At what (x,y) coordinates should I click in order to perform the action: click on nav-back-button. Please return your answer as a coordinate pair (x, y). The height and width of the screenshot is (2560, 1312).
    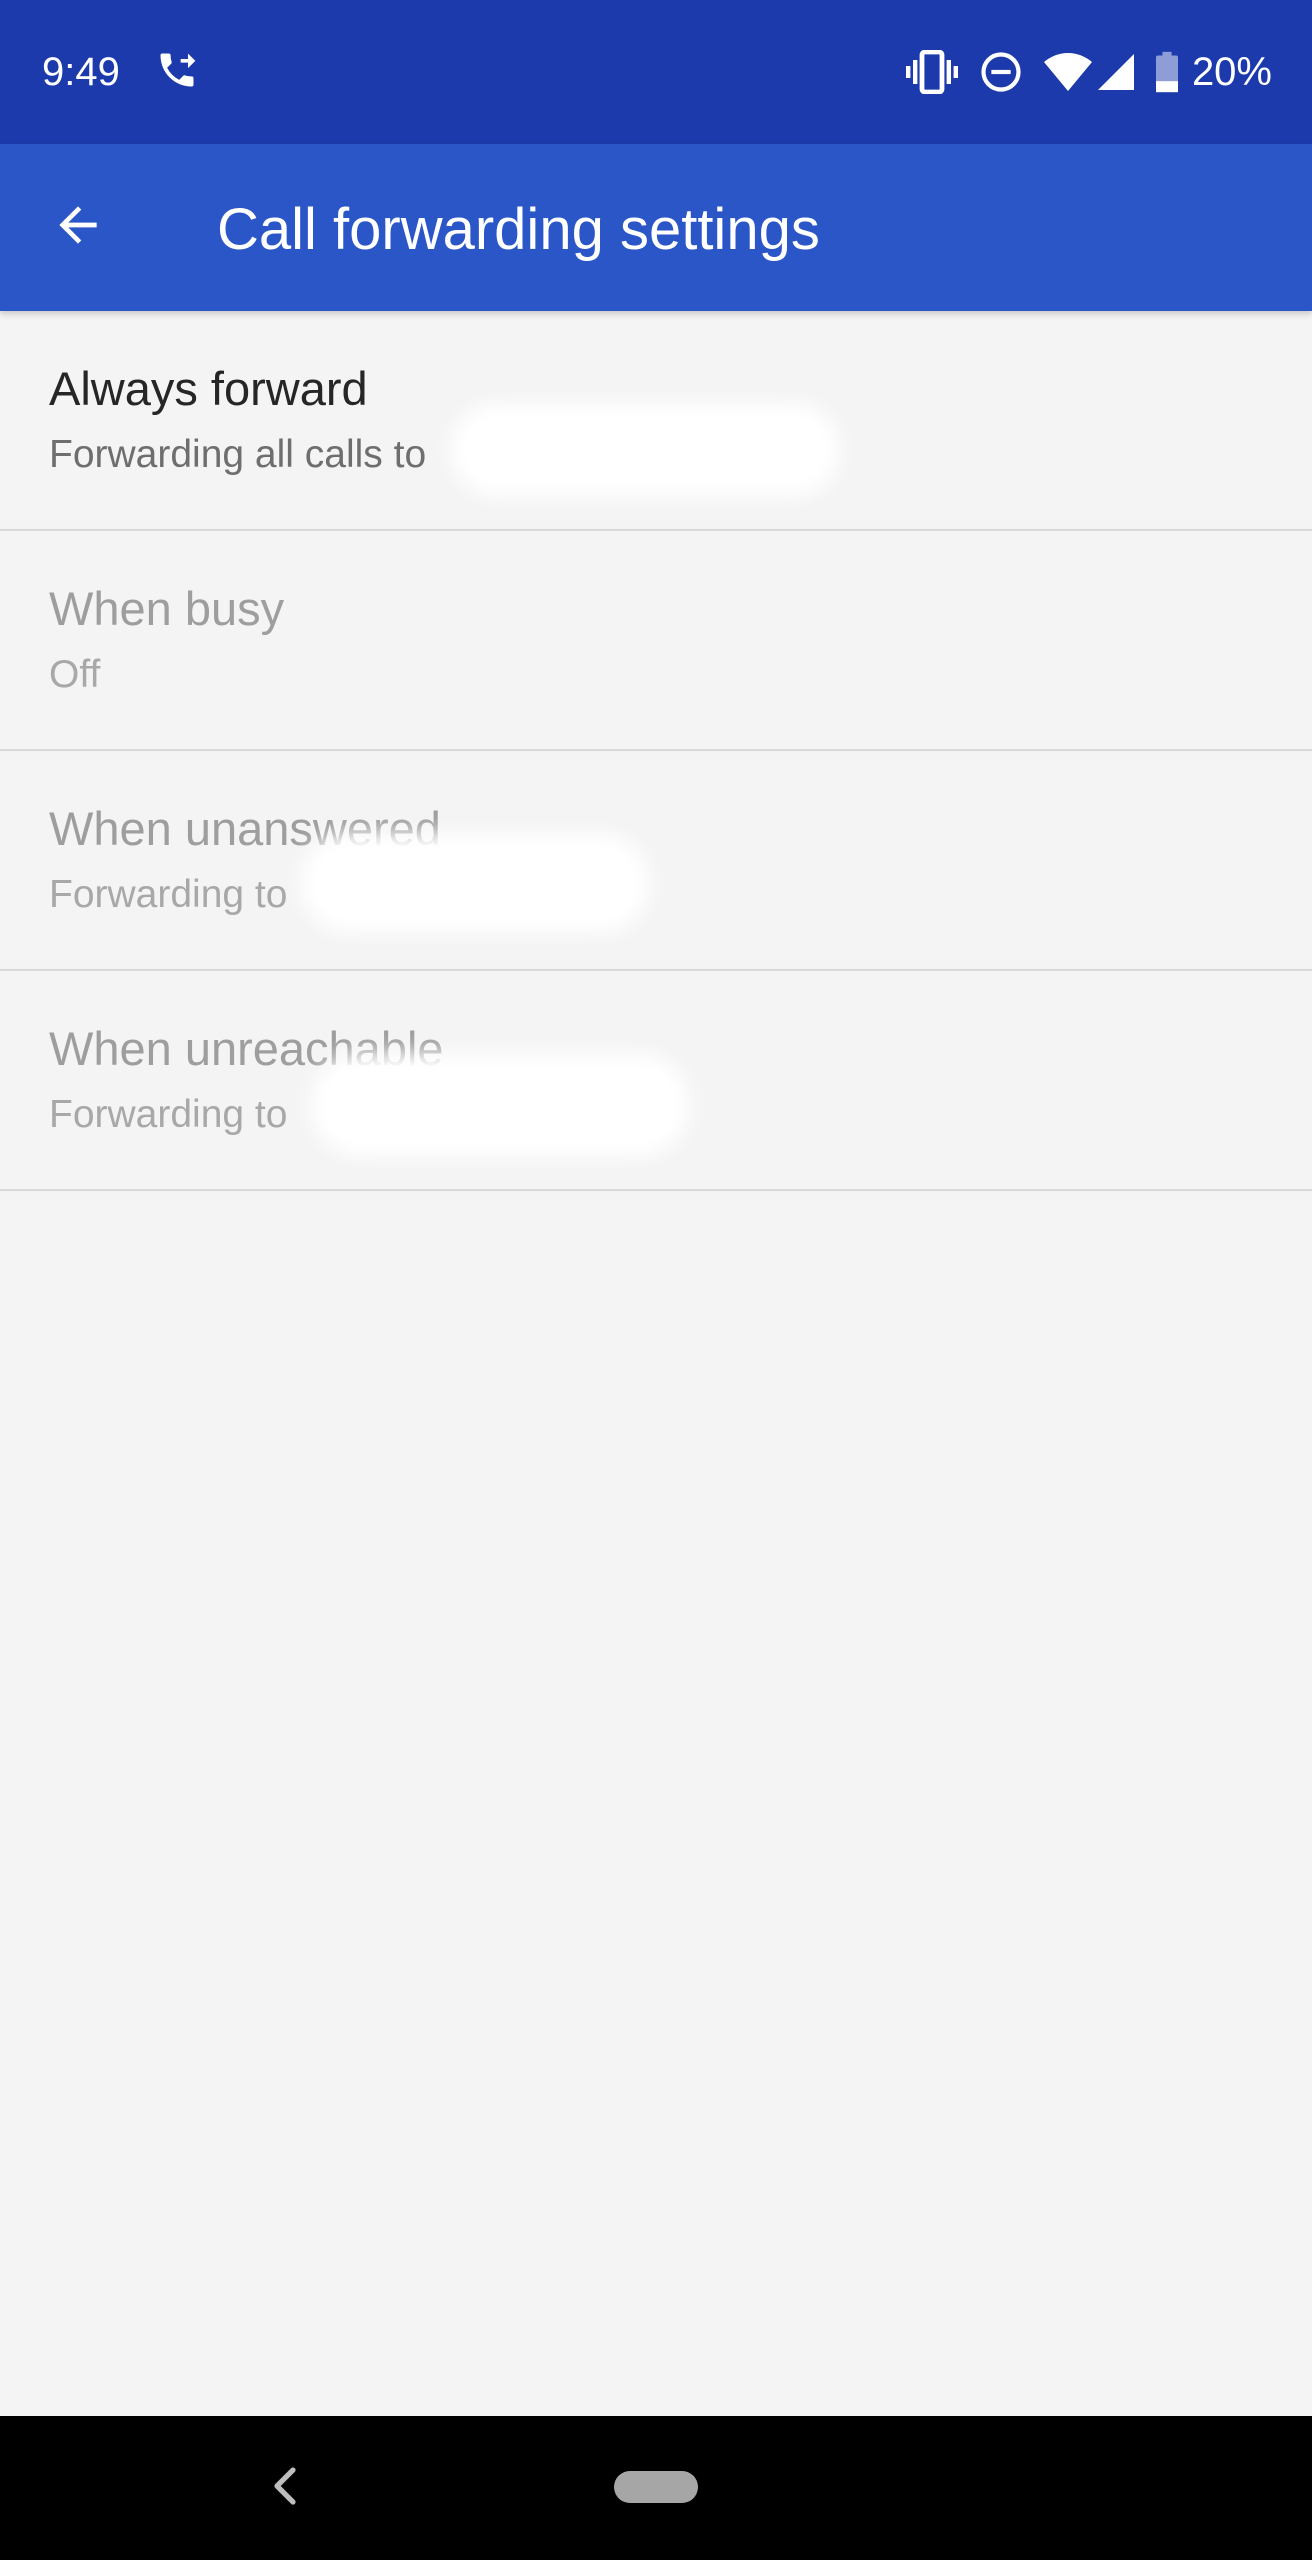
    Looking at the image, I should click on (285, 2488).